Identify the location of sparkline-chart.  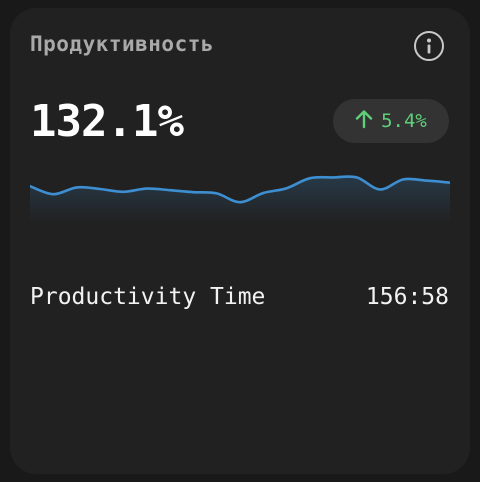
(240, 199).